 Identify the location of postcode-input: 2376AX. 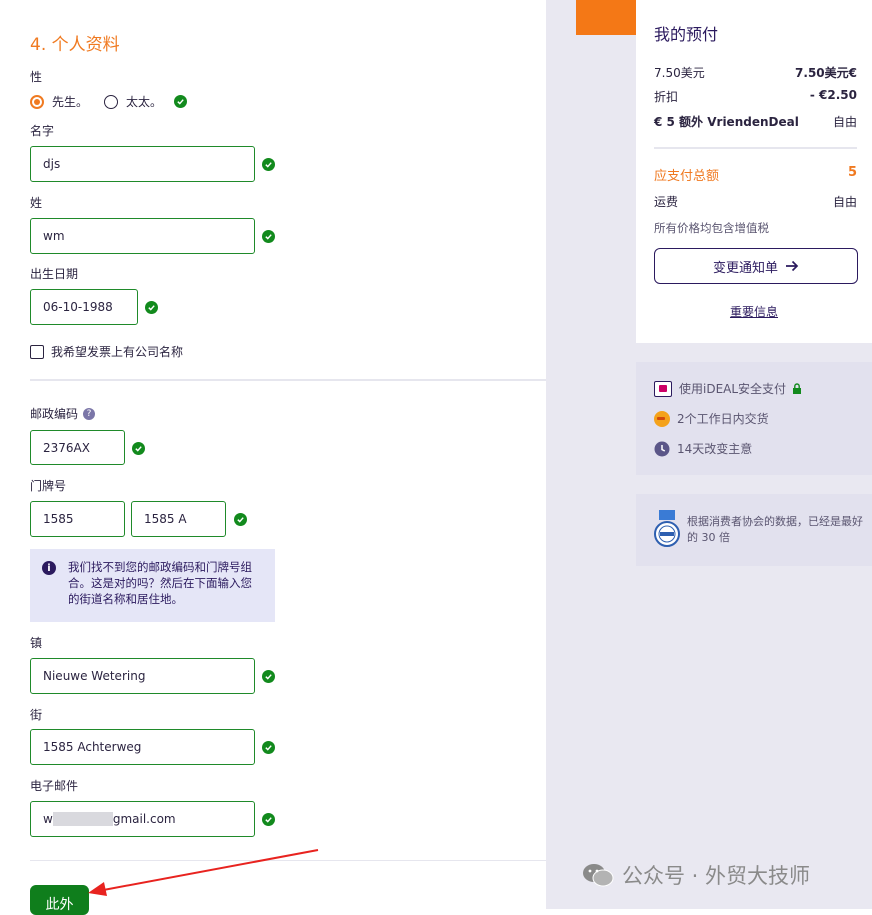
(77, 447).